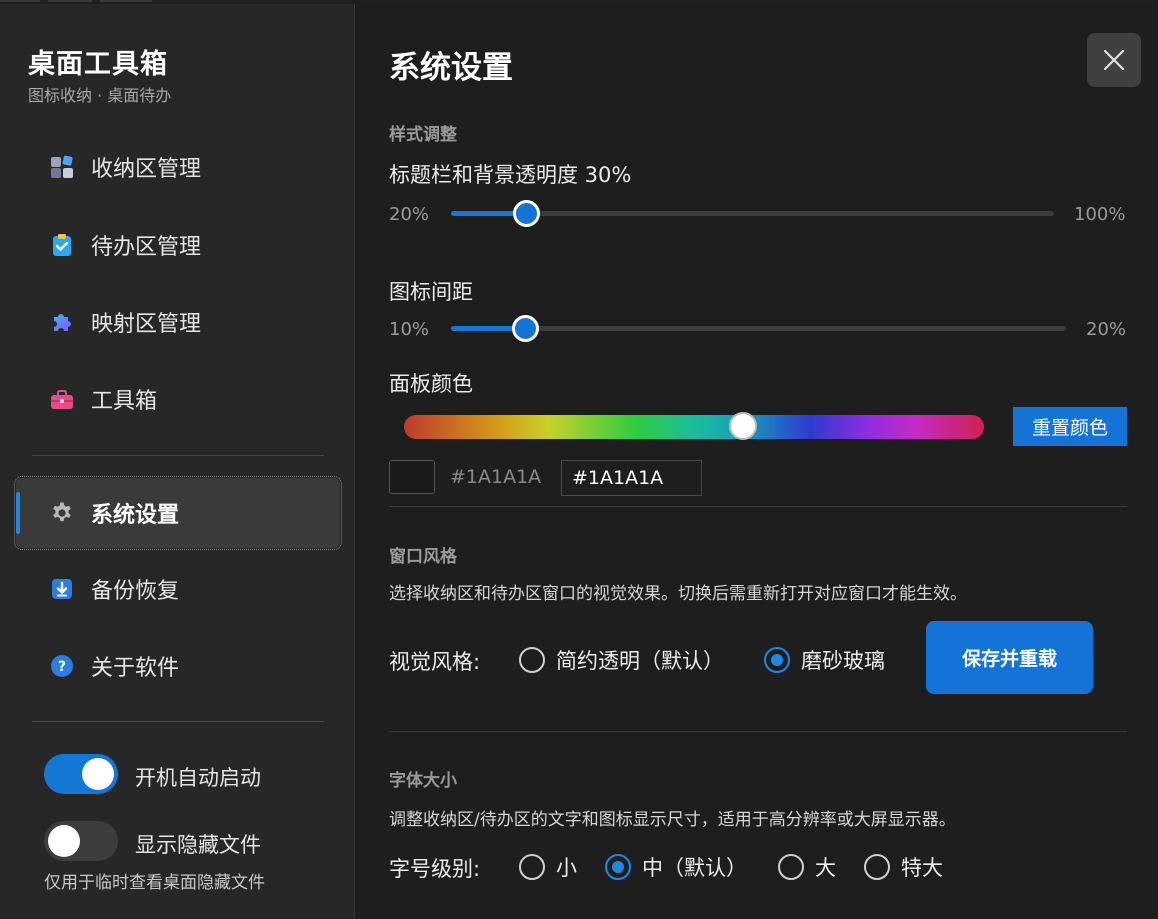 This screenshot has height=919, width=1158. Describe the element at coordinates (510, 175) in the screenshot. I see `opacity-label: 标题栏和背景透明度 30%` at that location.